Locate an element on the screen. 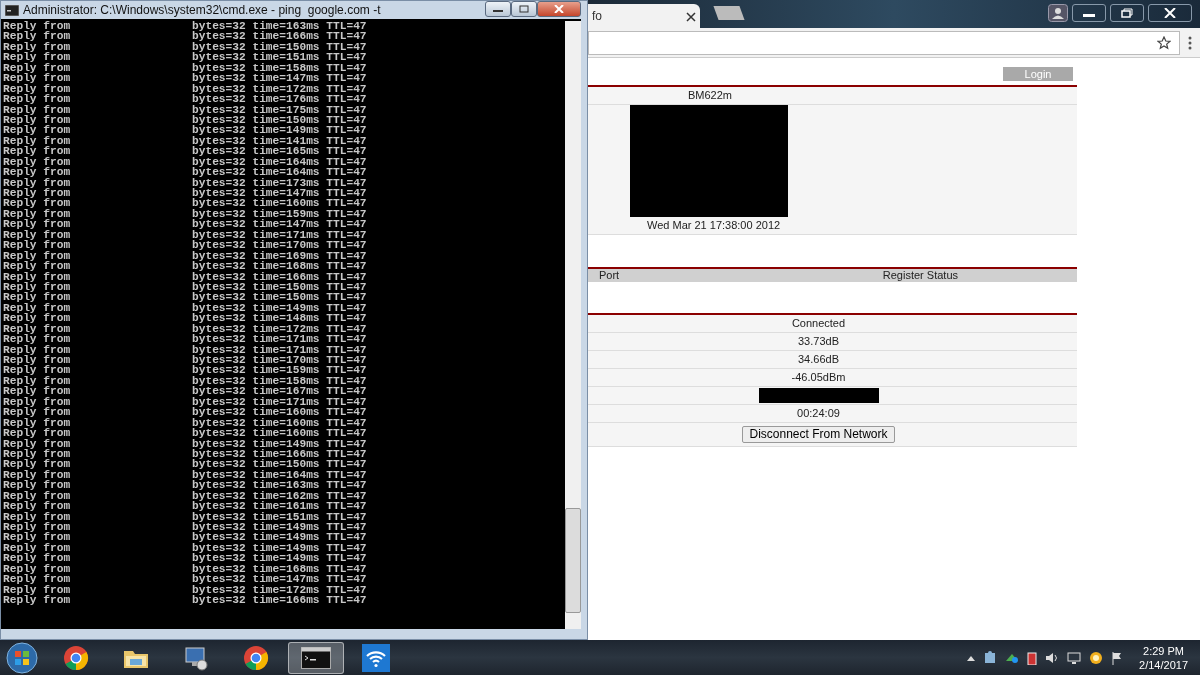 Image resolution: width=1200 pixels, height=675 pixels. new-tab-button is located at coordinates (729, 13).